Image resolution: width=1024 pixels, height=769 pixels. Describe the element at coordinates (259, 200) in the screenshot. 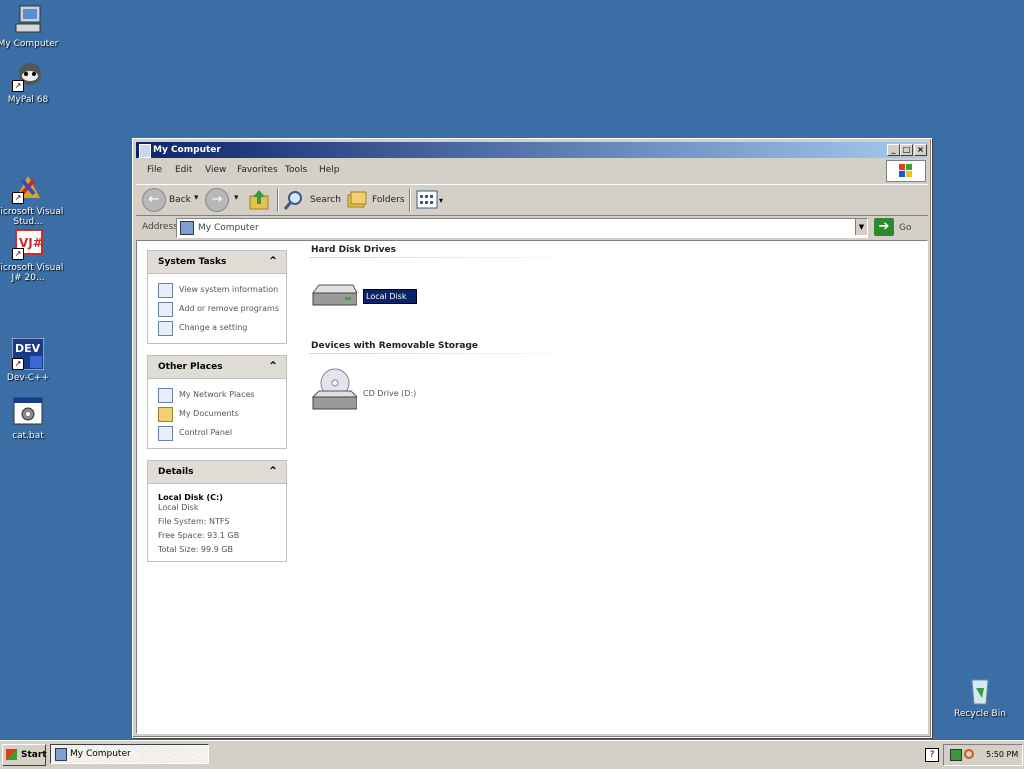

I see `up-folder-icon` at that location.